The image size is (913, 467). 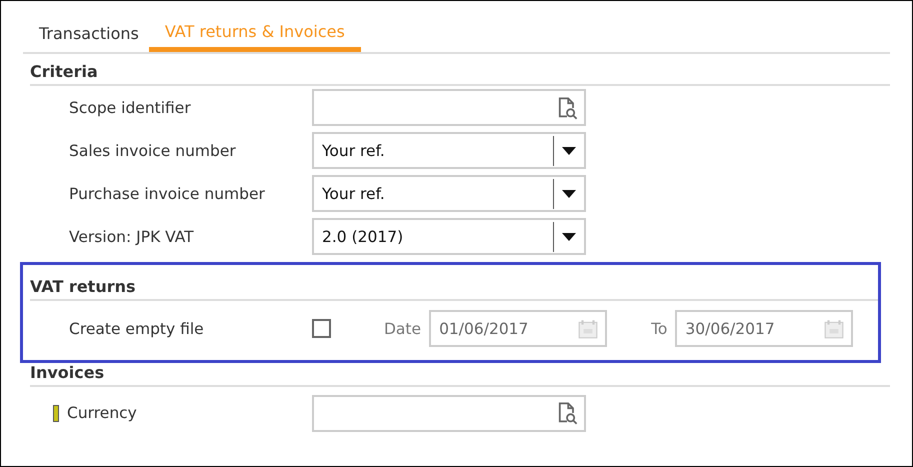 What do you see at coordinates (167, 193) in the screenshot?
I see `field-label: Purchase invoice number` at bounding box center [167, 193].